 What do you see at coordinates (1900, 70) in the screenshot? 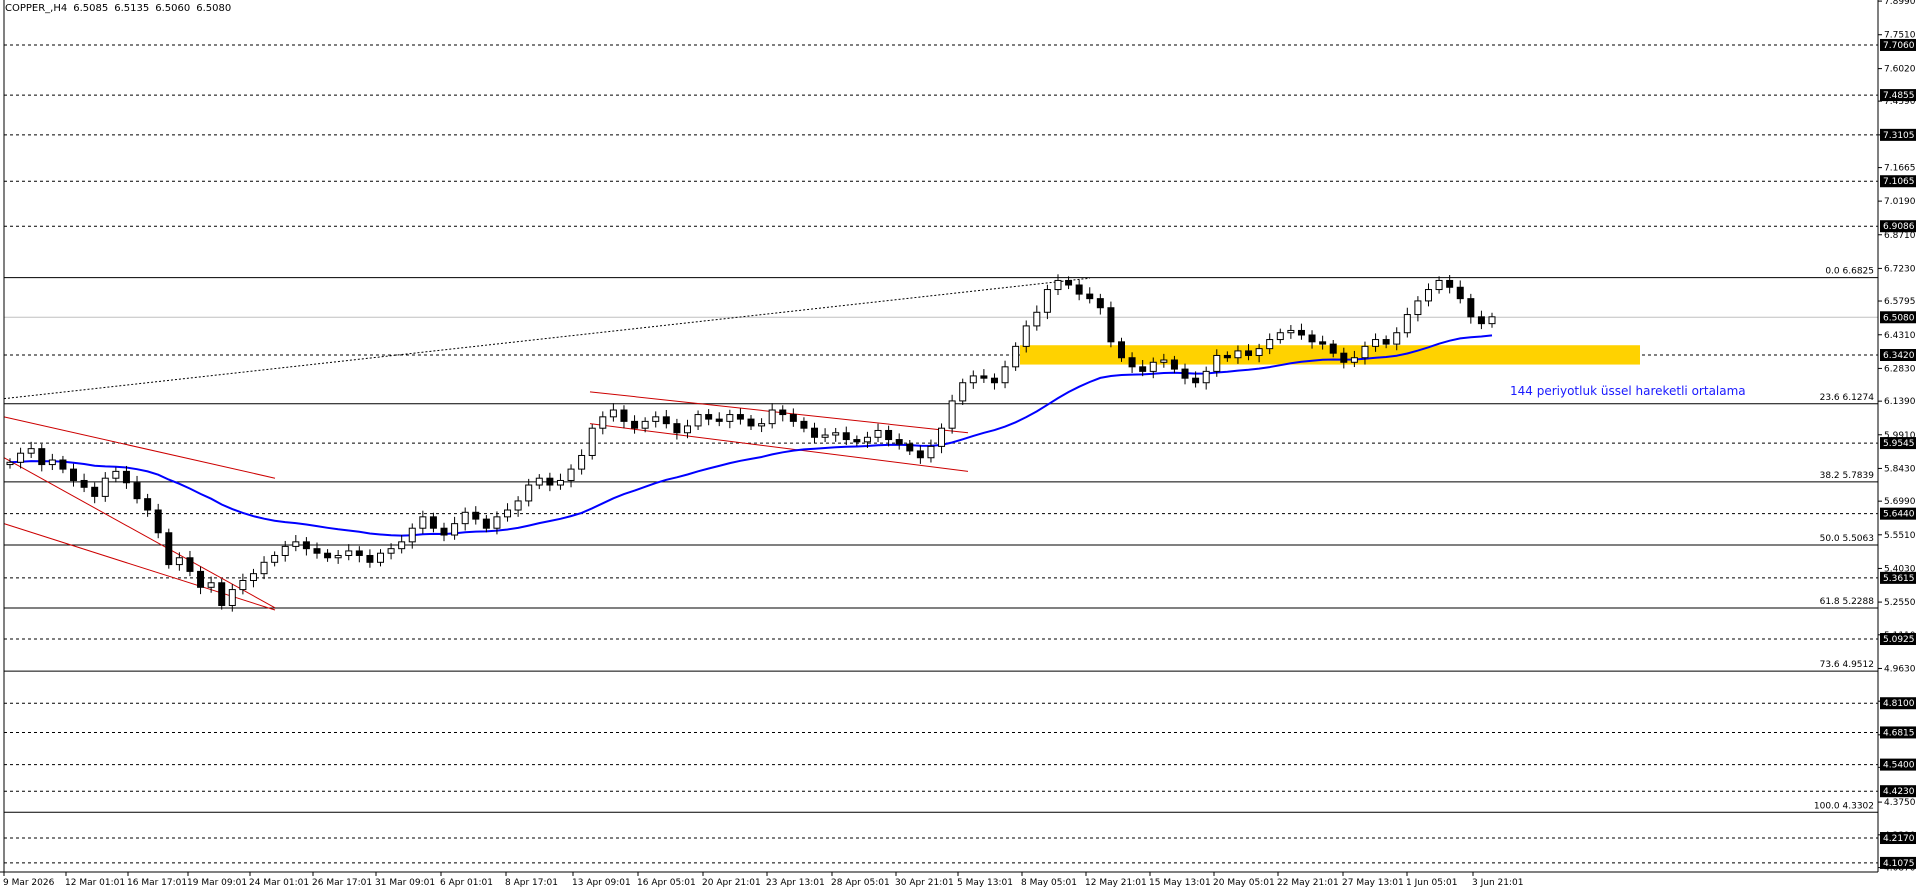
I see `price-tick-label: 7.6020` at bounding box center [1900, 70].